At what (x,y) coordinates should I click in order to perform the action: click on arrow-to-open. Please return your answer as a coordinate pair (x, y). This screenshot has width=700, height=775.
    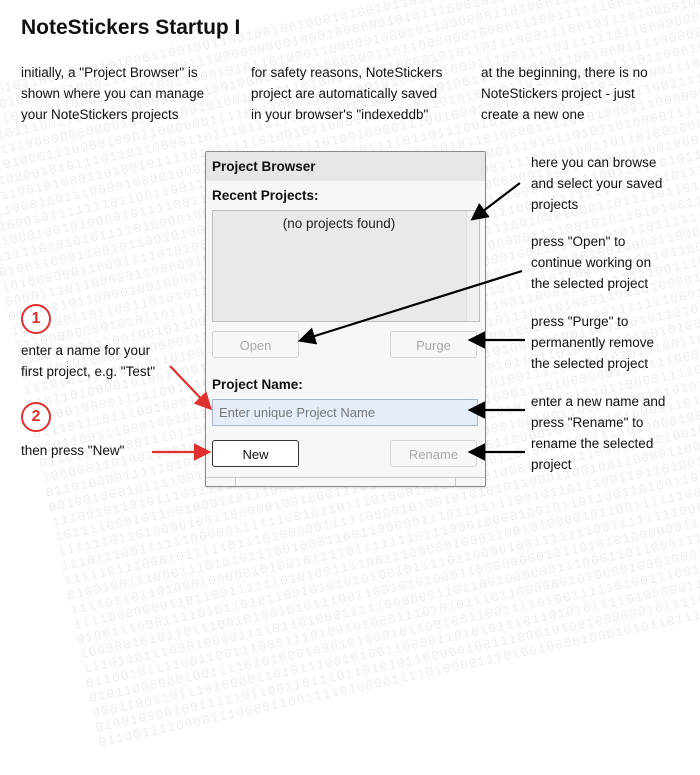
    Looking at the image, I should click on (410, 307).